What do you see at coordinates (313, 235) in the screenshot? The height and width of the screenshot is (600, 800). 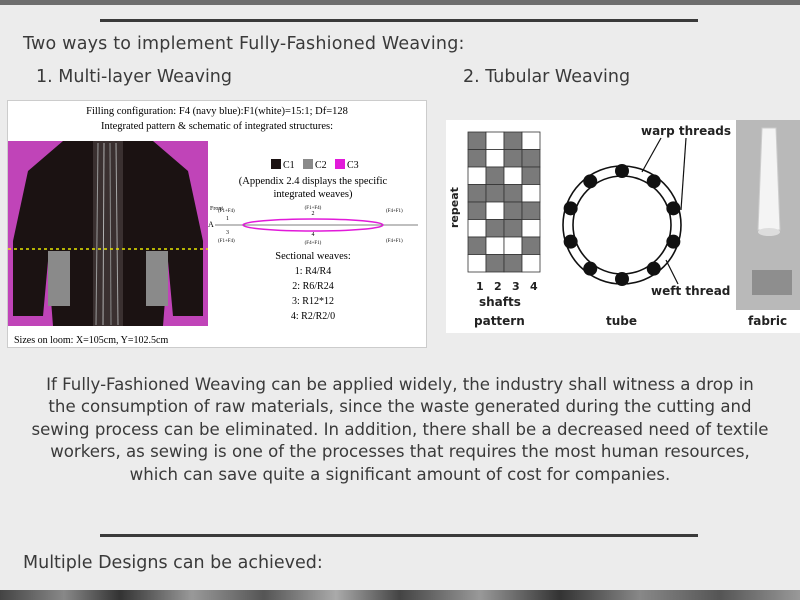 I see `weave-marker: 4` at bounding box center [313, 235].